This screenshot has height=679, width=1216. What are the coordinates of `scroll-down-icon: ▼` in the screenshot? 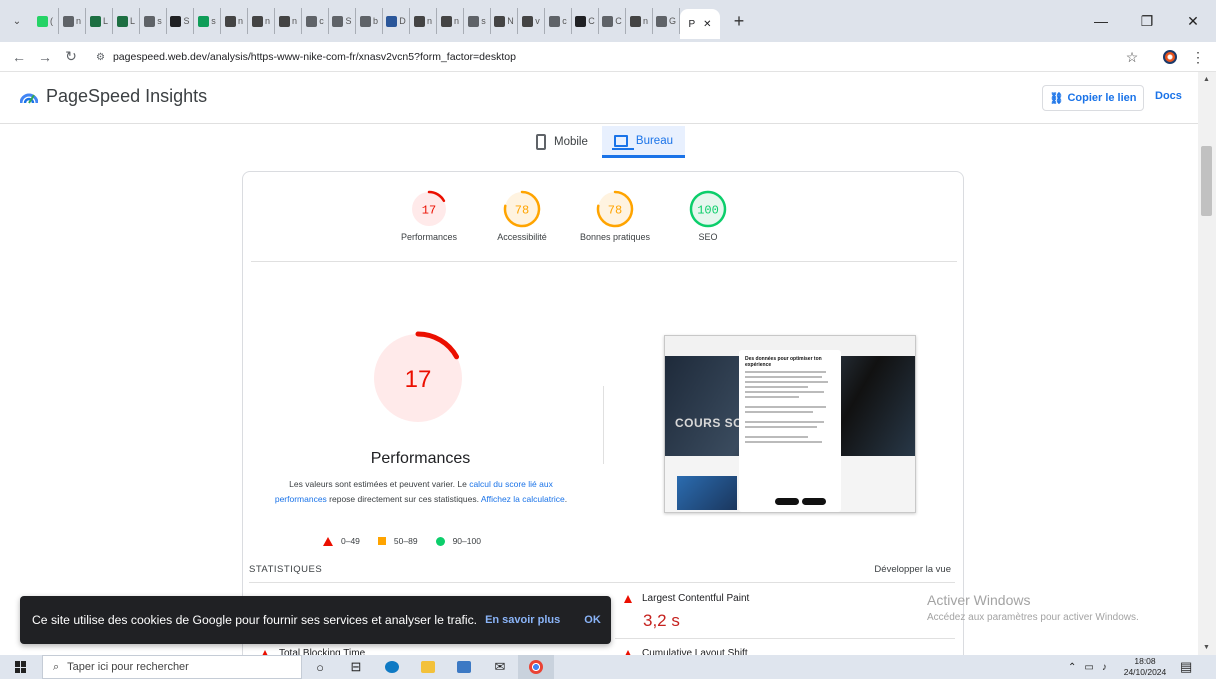 It's located at (1206, 647).